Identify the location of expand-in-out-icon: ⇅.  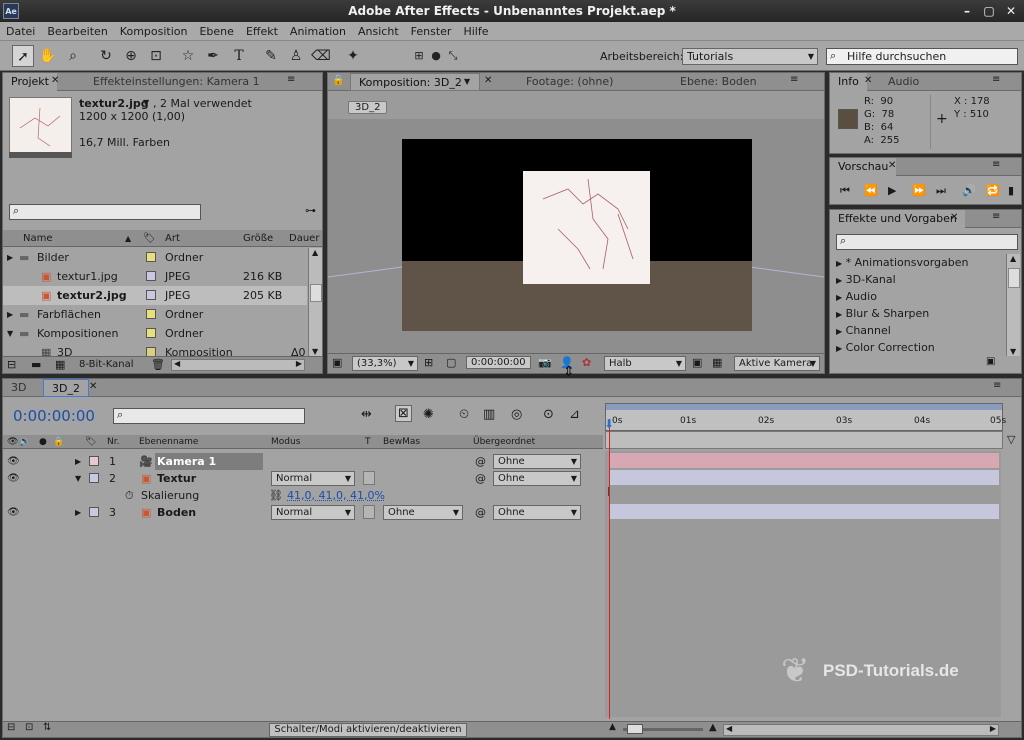
(47, 727).